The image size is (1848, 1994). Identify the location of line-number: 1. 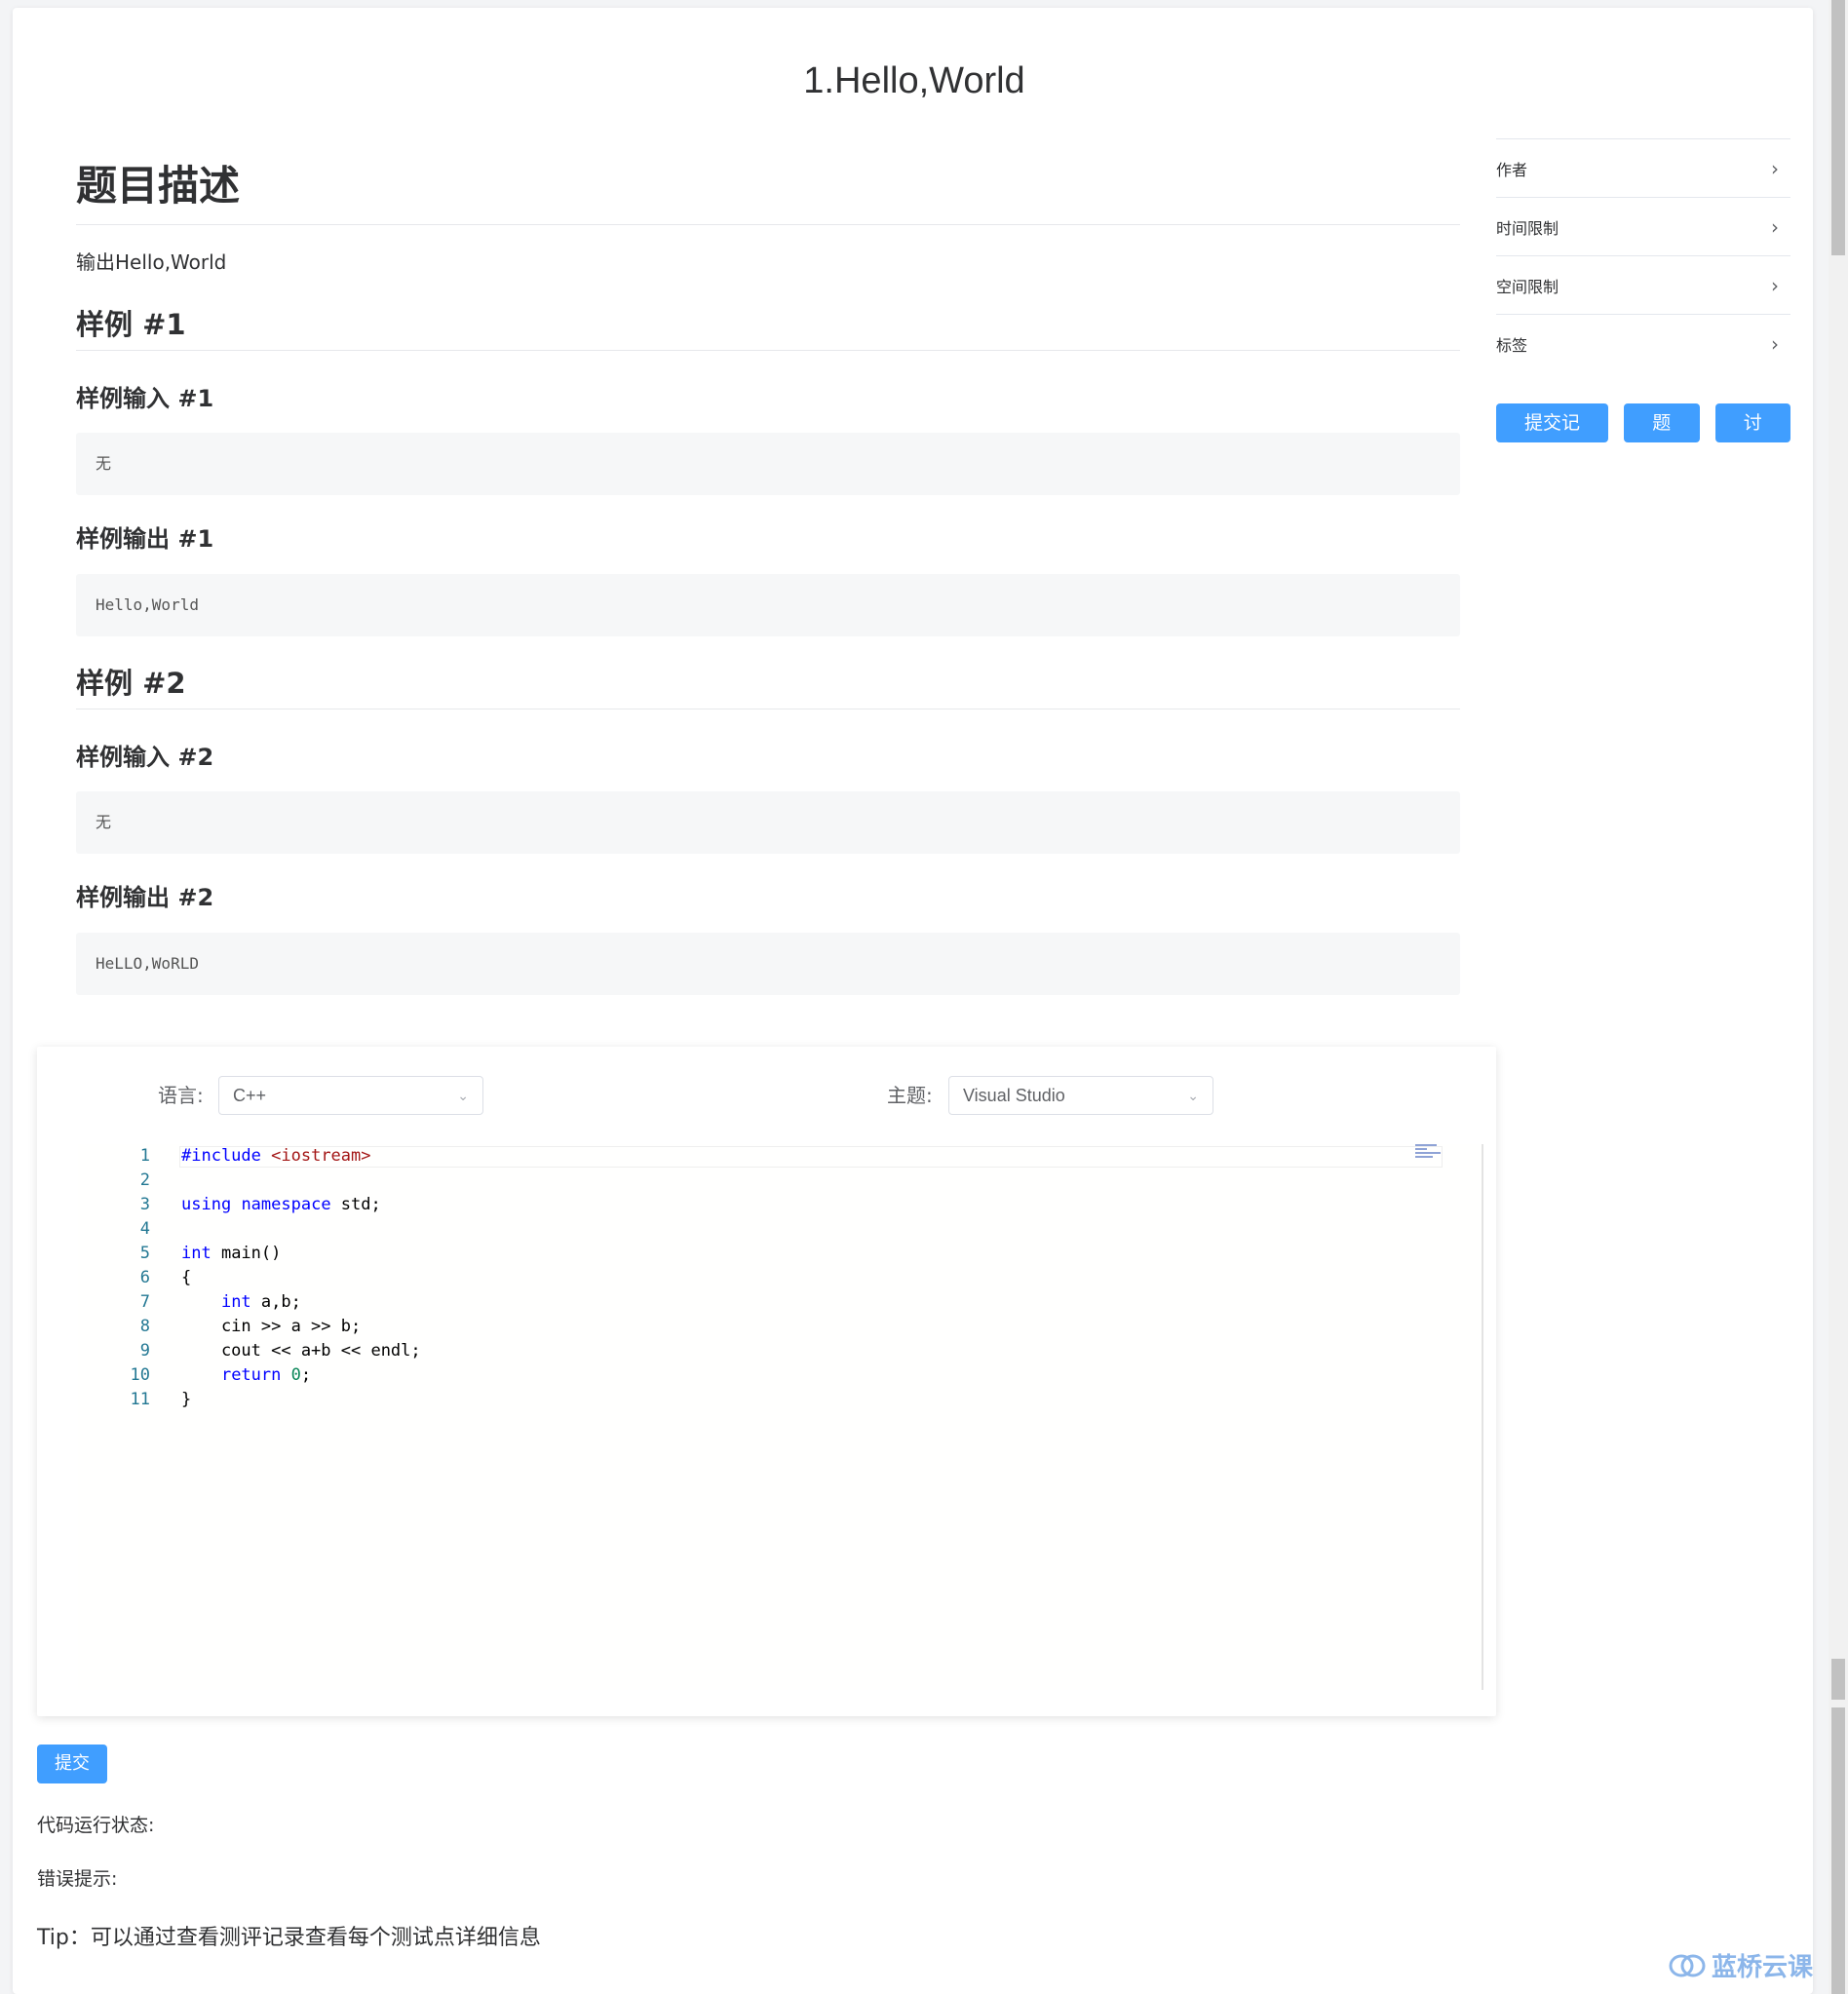
(144, 1156).